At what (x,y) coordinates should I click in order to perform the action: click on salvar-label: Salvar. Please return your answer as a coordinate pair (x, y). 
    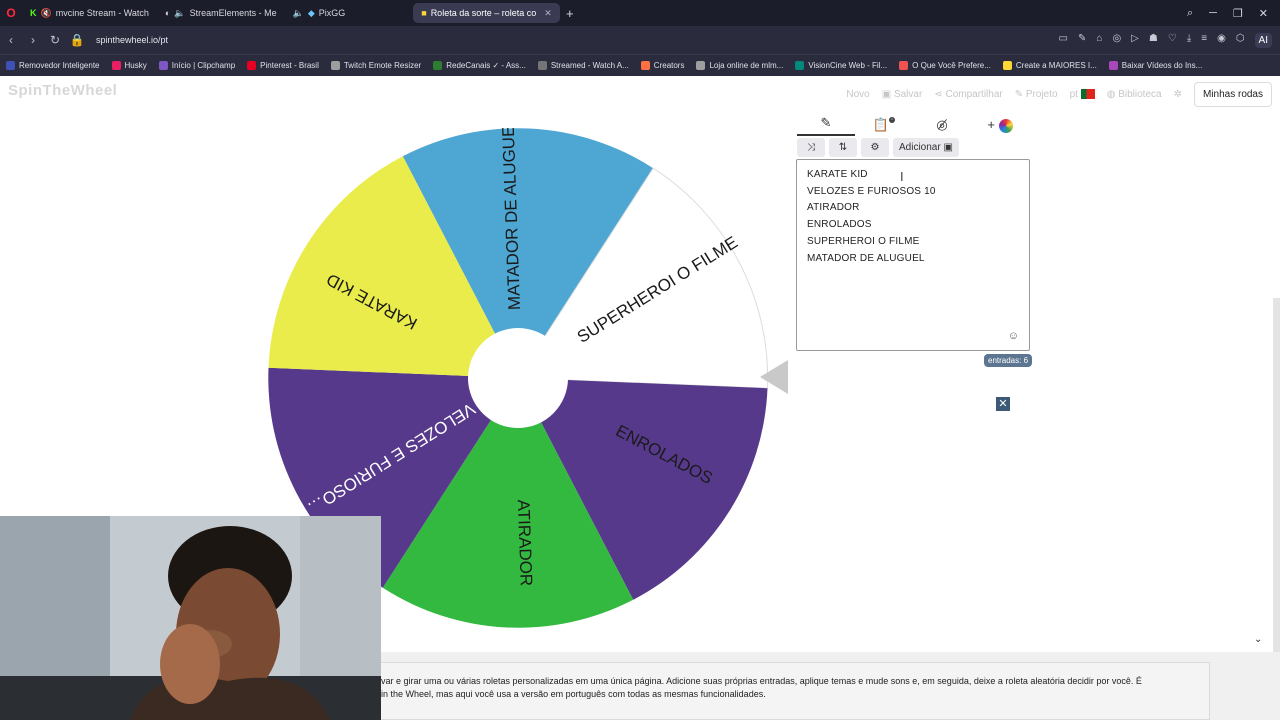
    Looking at the image, I should click on (908, 94).